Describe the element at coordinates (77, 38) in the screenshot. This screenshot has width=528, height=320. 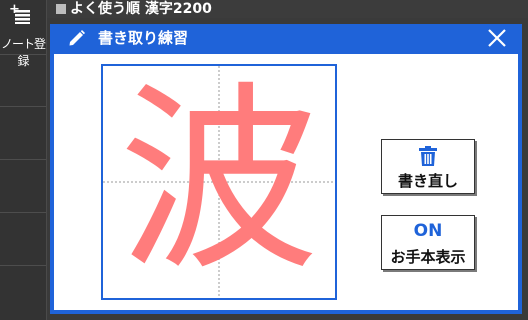
I see `pencil-icon` at that location.